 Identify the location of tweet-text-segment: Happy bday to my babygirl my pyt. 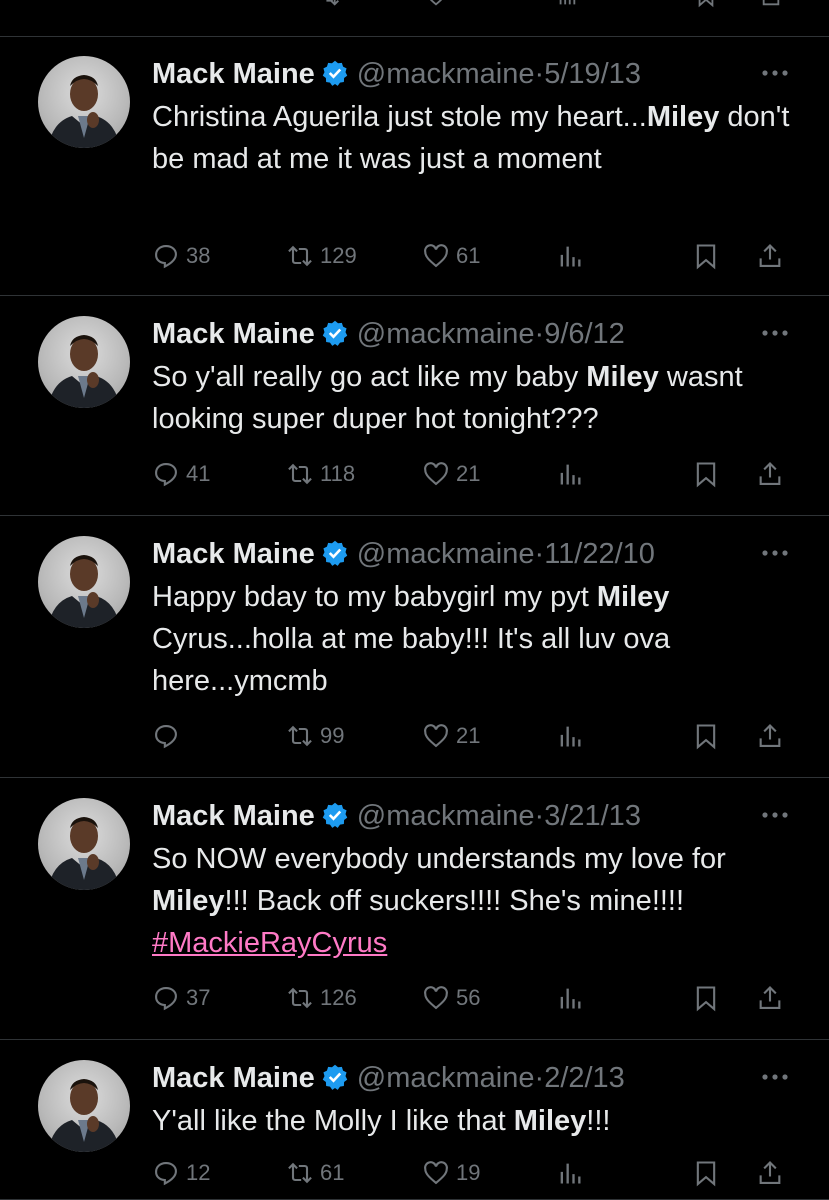
(374, 597).